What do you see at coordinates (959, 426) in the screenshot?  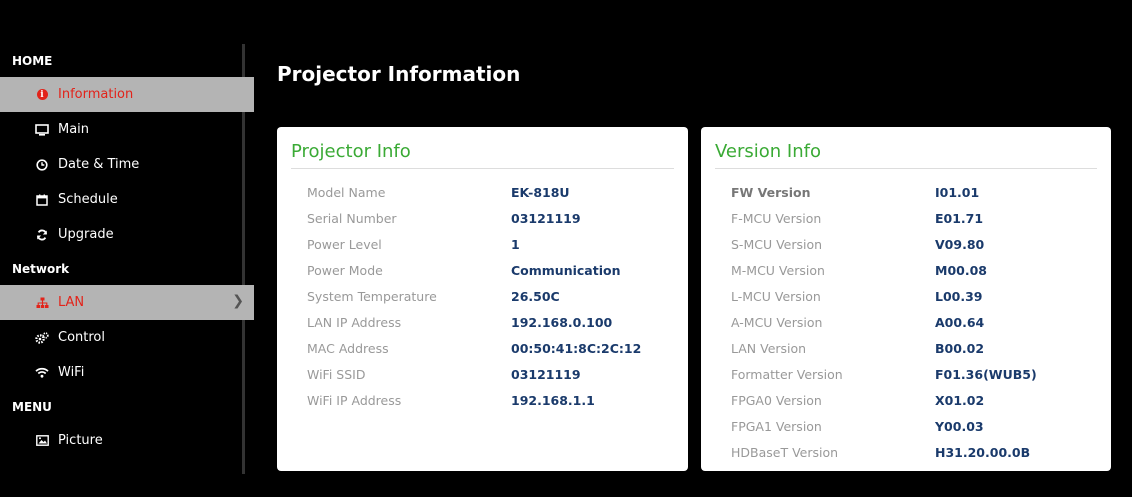 I see `info-value: Y00.03` at bounding box center [959, 426].